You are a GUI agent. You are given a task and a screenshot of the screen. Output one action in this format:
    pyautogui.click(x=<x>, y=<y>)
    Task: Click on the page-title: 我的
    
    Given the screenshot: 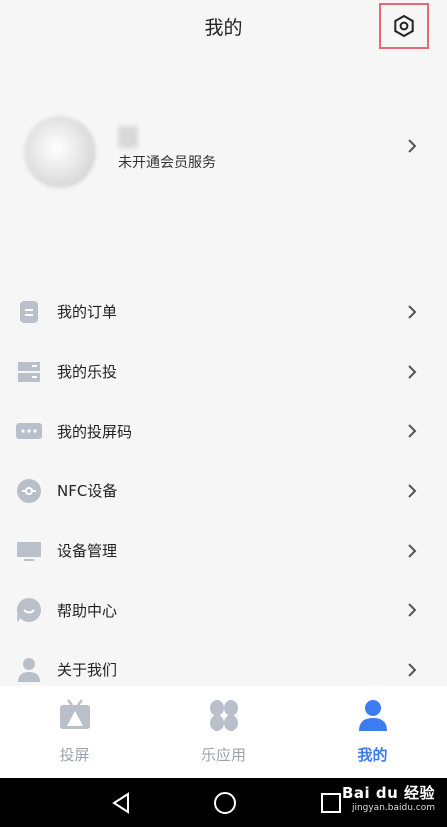 What is the action you would take?
    pyautogui.click(x=223, y=27)
    